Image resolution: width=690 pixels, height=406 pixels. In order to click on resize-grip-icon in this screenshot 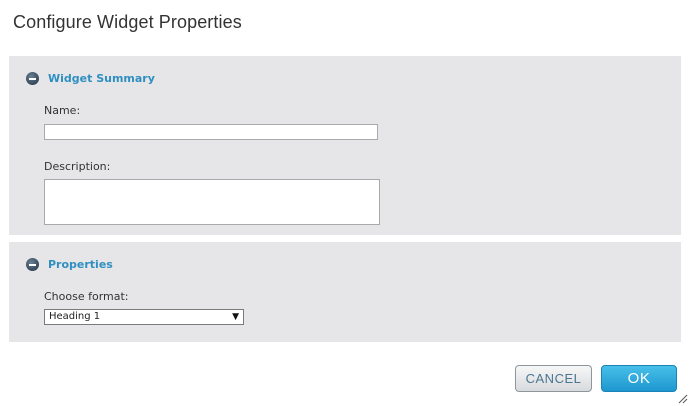, I will do `click(683, 399)`.